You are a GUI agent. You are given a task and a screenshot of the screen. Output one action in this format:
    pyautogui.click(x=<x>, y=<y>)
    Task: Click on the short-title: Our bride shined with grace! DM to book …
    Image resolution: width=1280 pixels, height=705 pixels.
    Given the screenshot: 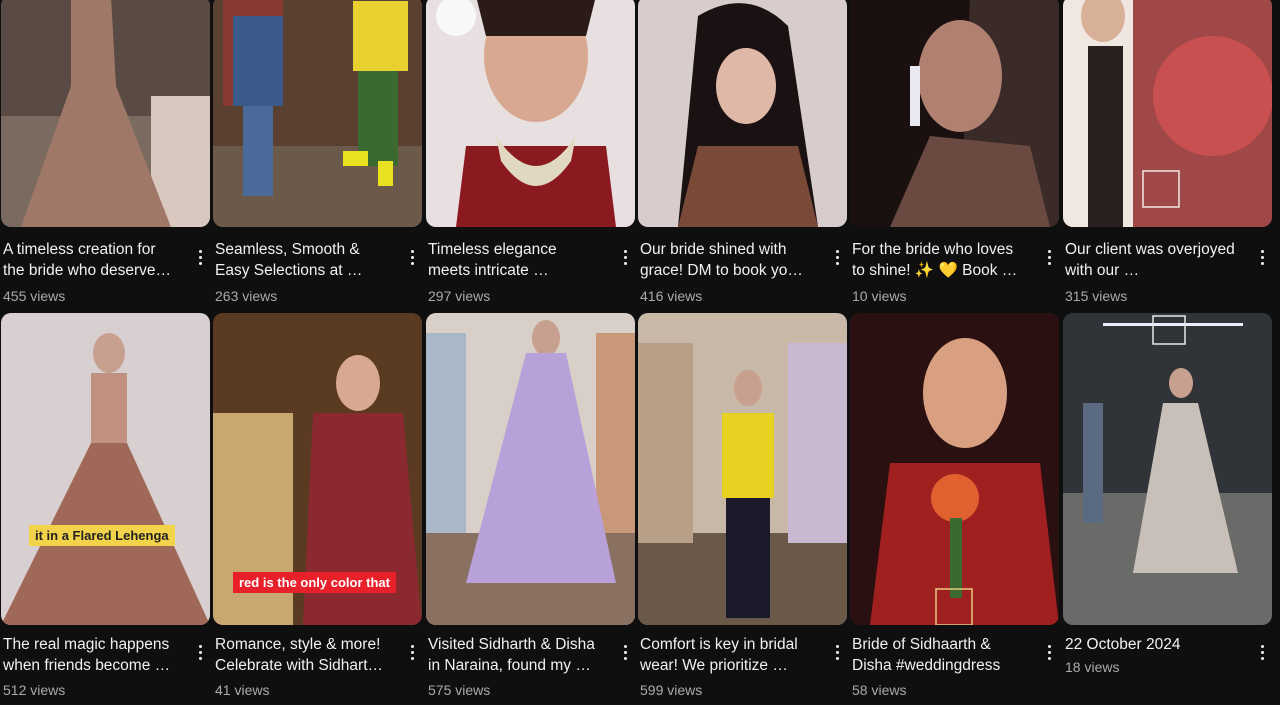 What is the action you would take?
    pyautogui.click(x=726, y=260)
    